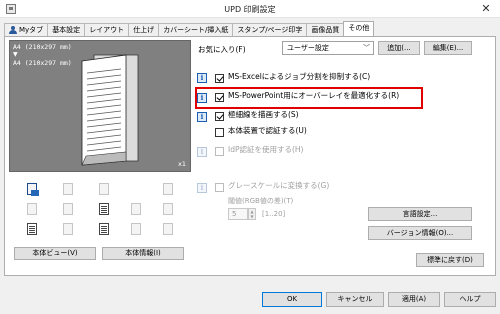 This screenshot has width=500, height=314. What do you see at coordinates (168, 189) in the screenshot?
I see `rotate-icon` at bounding box center [168, 189].